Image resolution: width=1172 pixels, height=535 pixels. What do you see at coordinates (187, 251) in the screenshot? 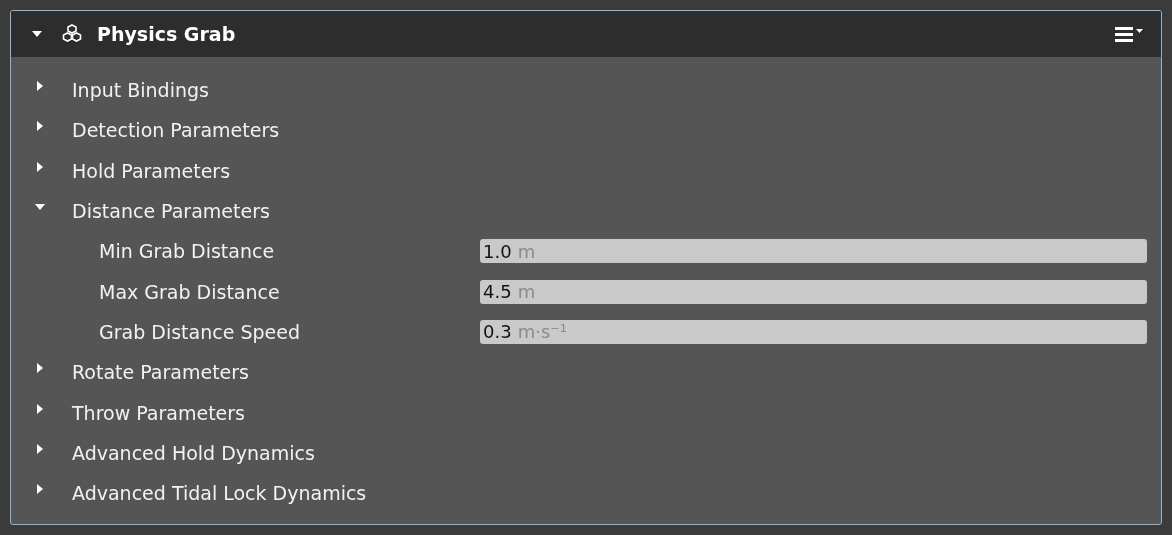
I see `property-label: Min Grab Distance` at bounding box center [187, 251].